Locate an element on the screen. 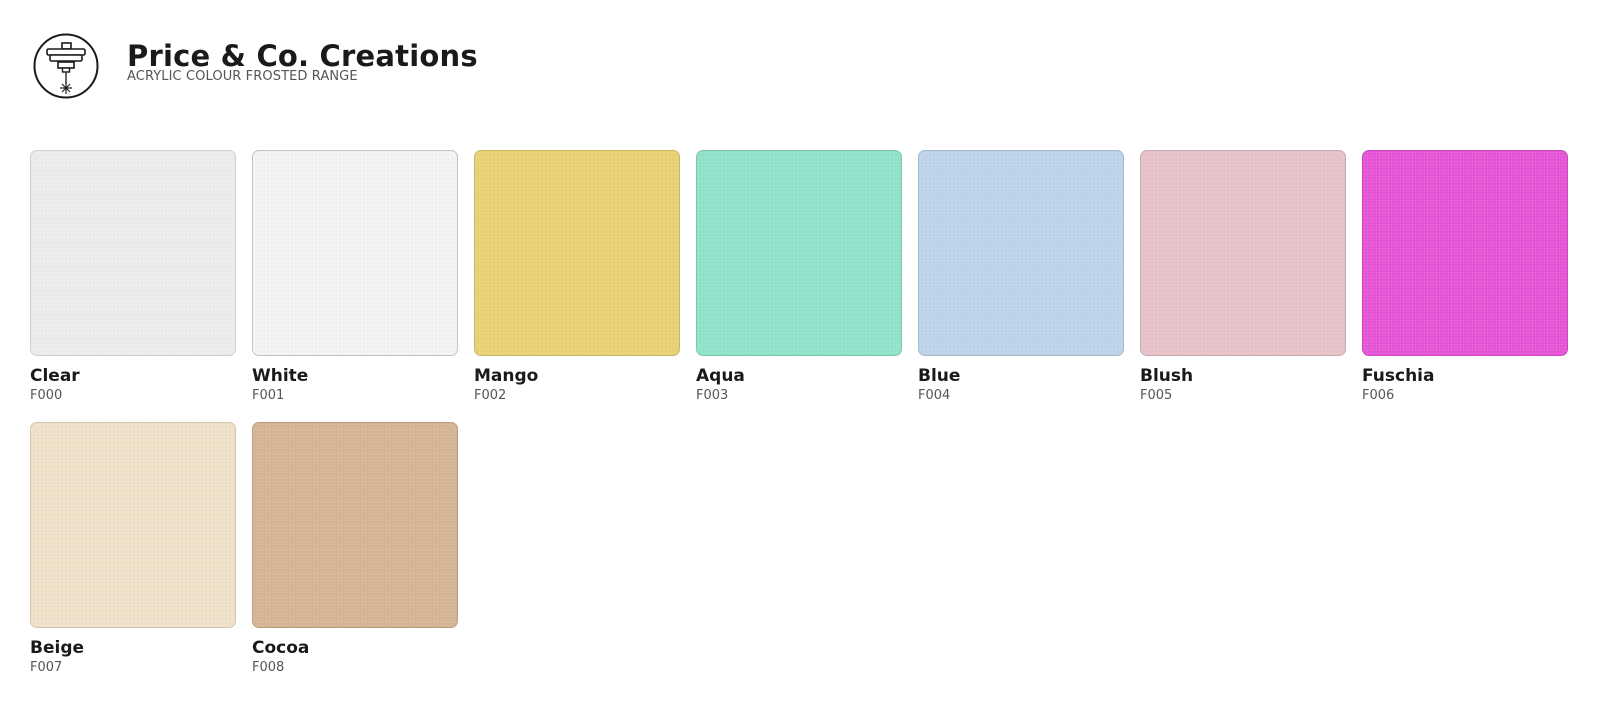 The image size is (1600, 722). swatch-card-clear: Clear F000 is located at coordinates (133, 286).